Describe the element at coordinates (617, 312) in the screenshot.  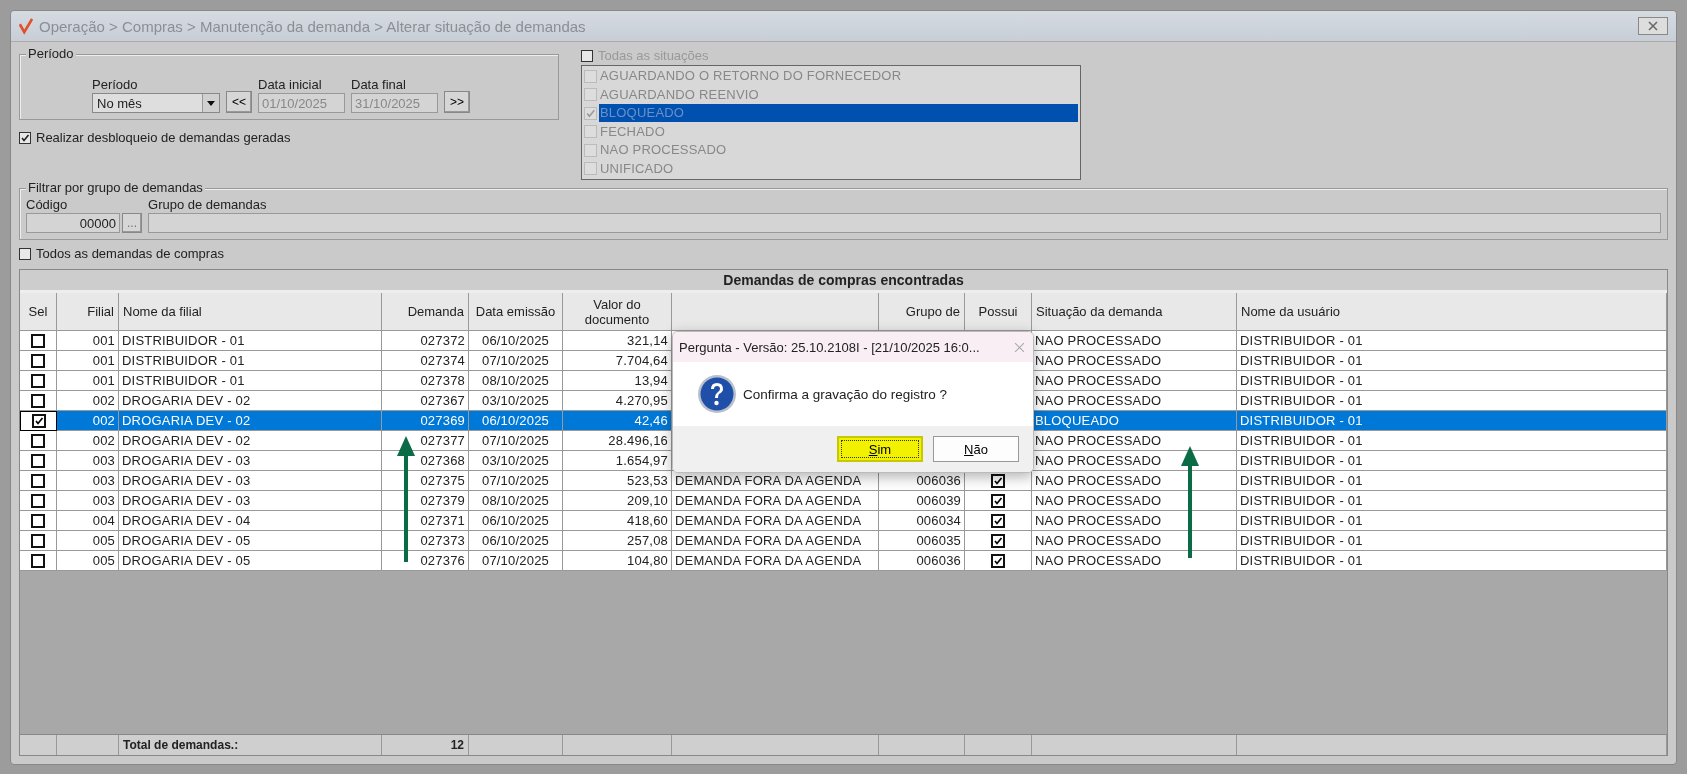
I see `column-header: Valor do documento` at that location.